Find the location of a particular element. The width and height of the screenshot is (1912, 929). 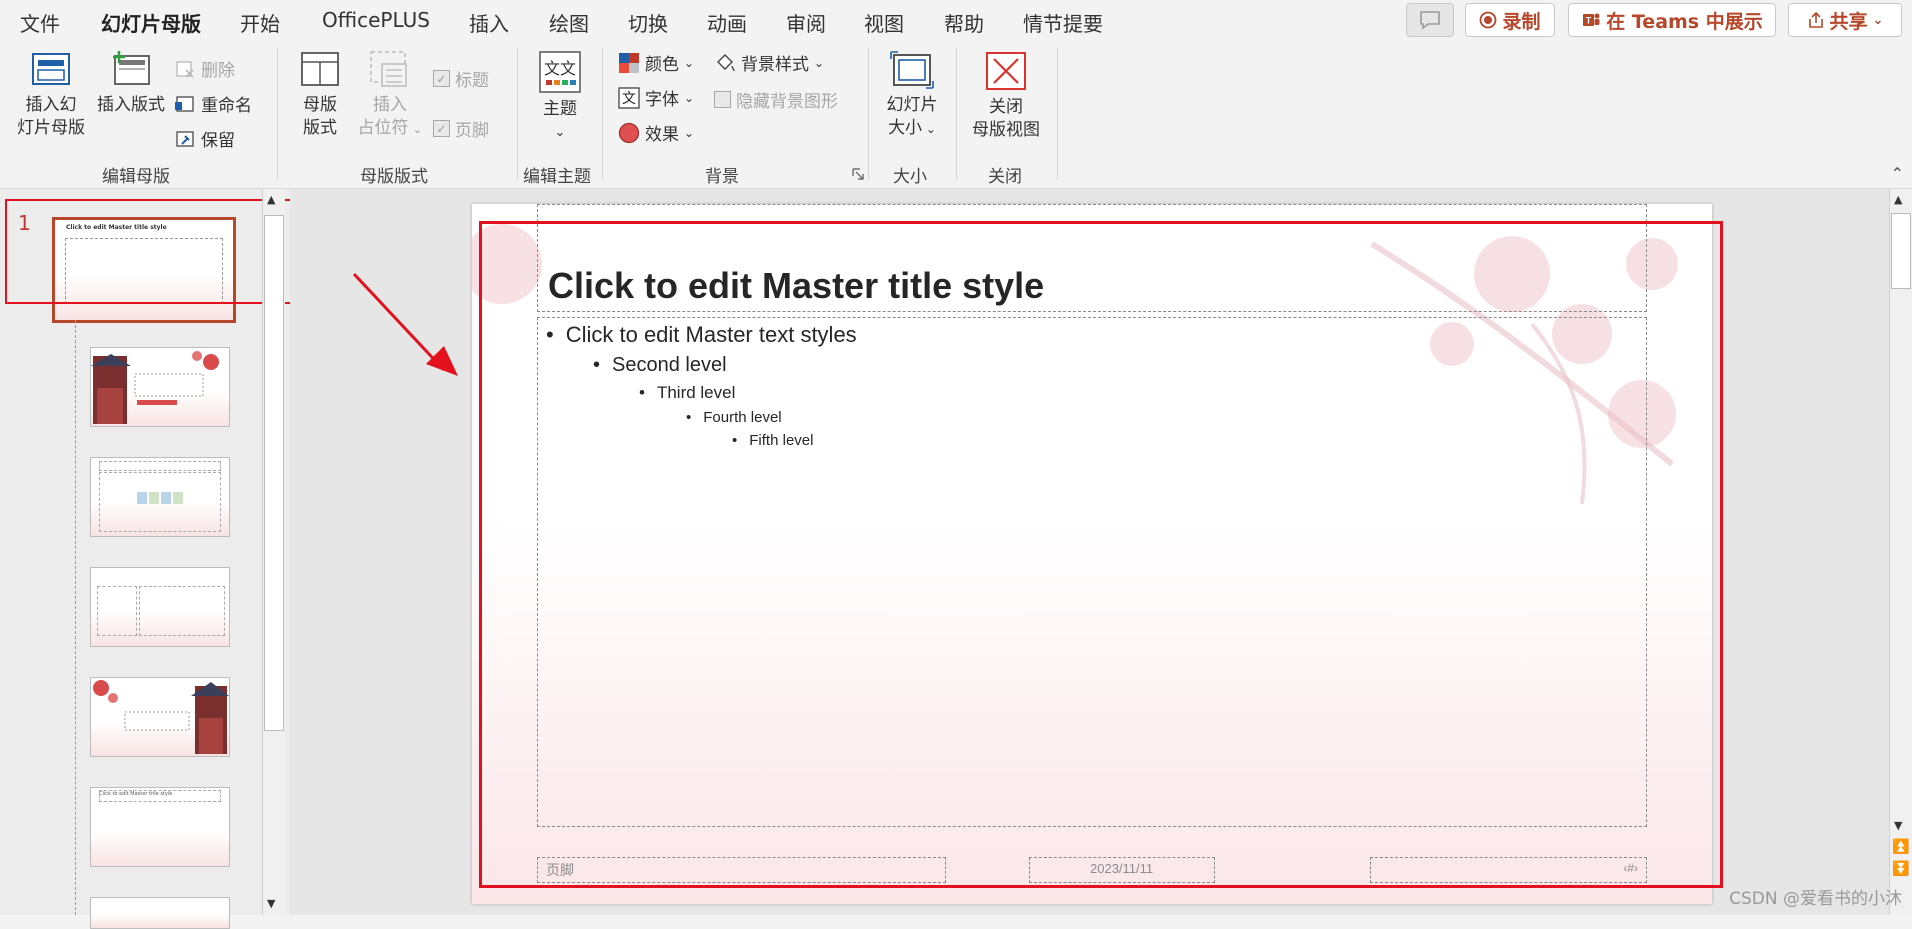

share-button: 共享 ⌄ is located at coordinates (1845, 20).